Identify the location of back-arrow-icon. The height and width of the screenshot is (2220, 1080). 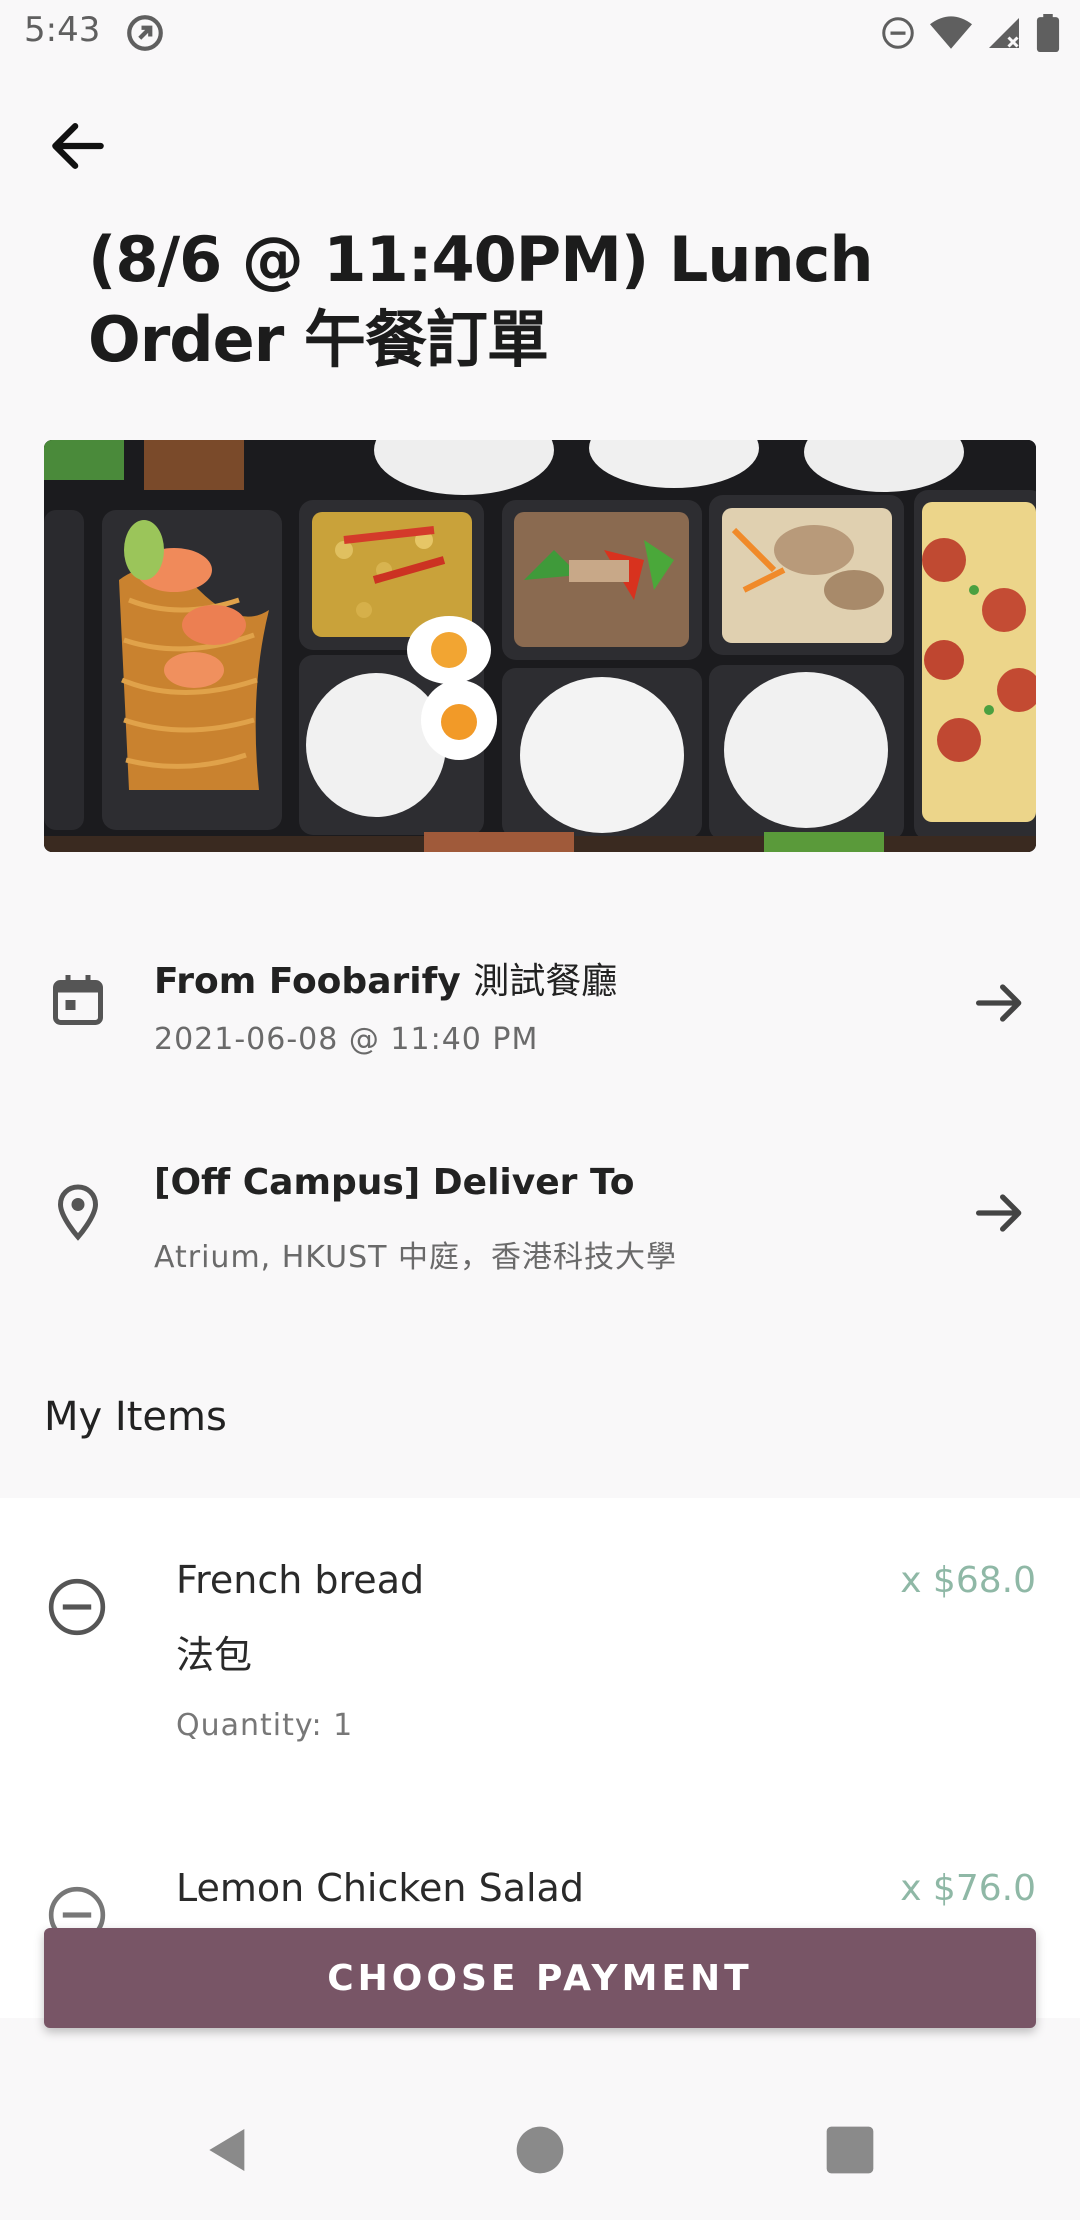
(78, 146).